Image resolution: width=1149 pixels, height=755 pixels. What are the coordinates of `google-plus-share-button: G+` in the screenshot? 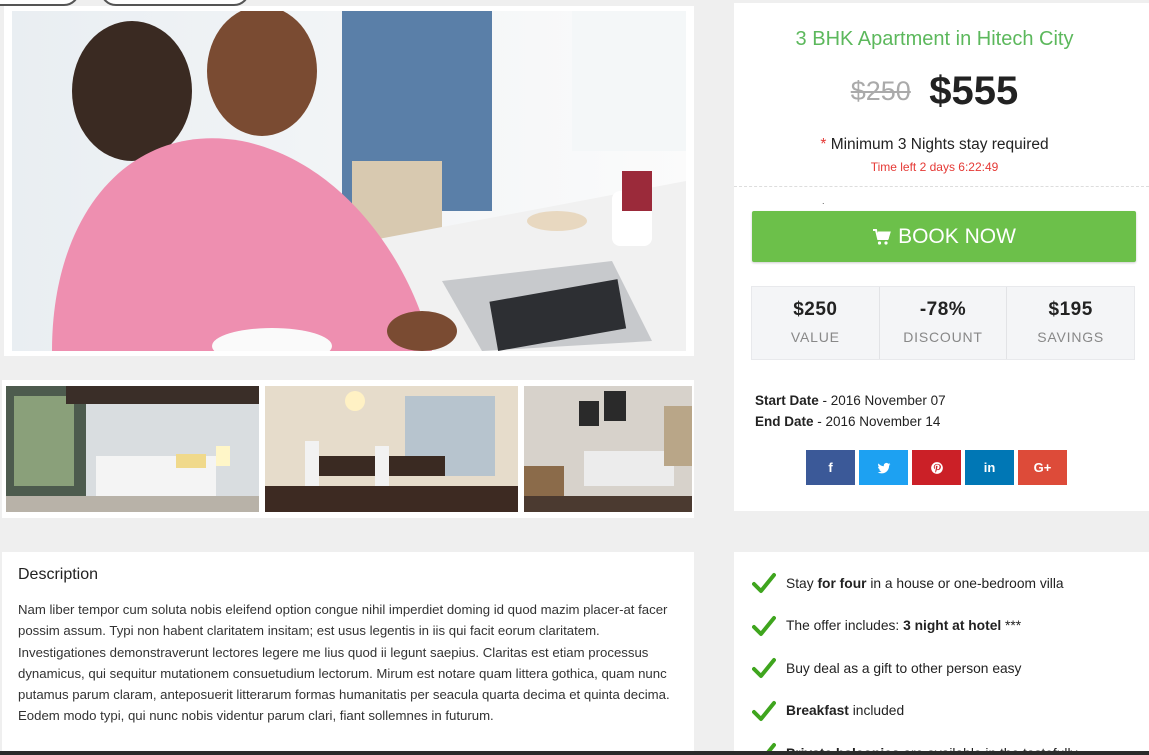 It's located at (1042, 467).